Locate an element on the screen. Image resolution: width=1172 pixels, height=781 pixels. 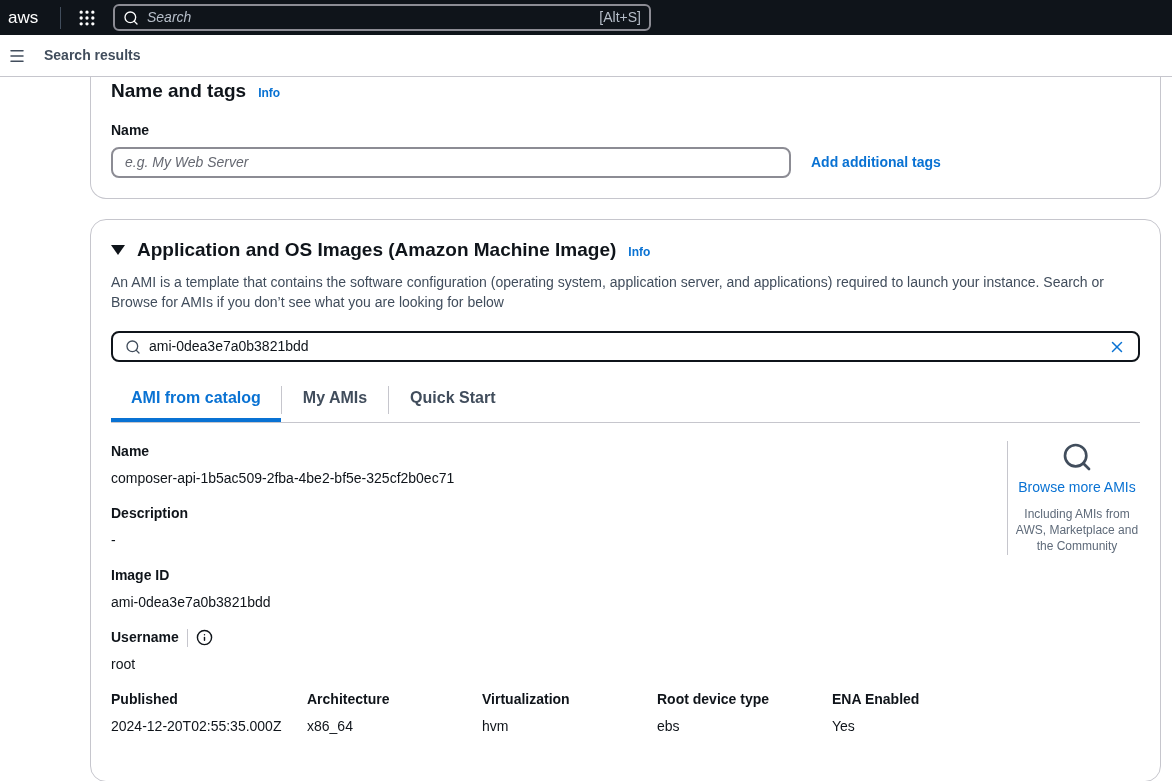
tab: My AMIs is located at coordinates (335, 400).